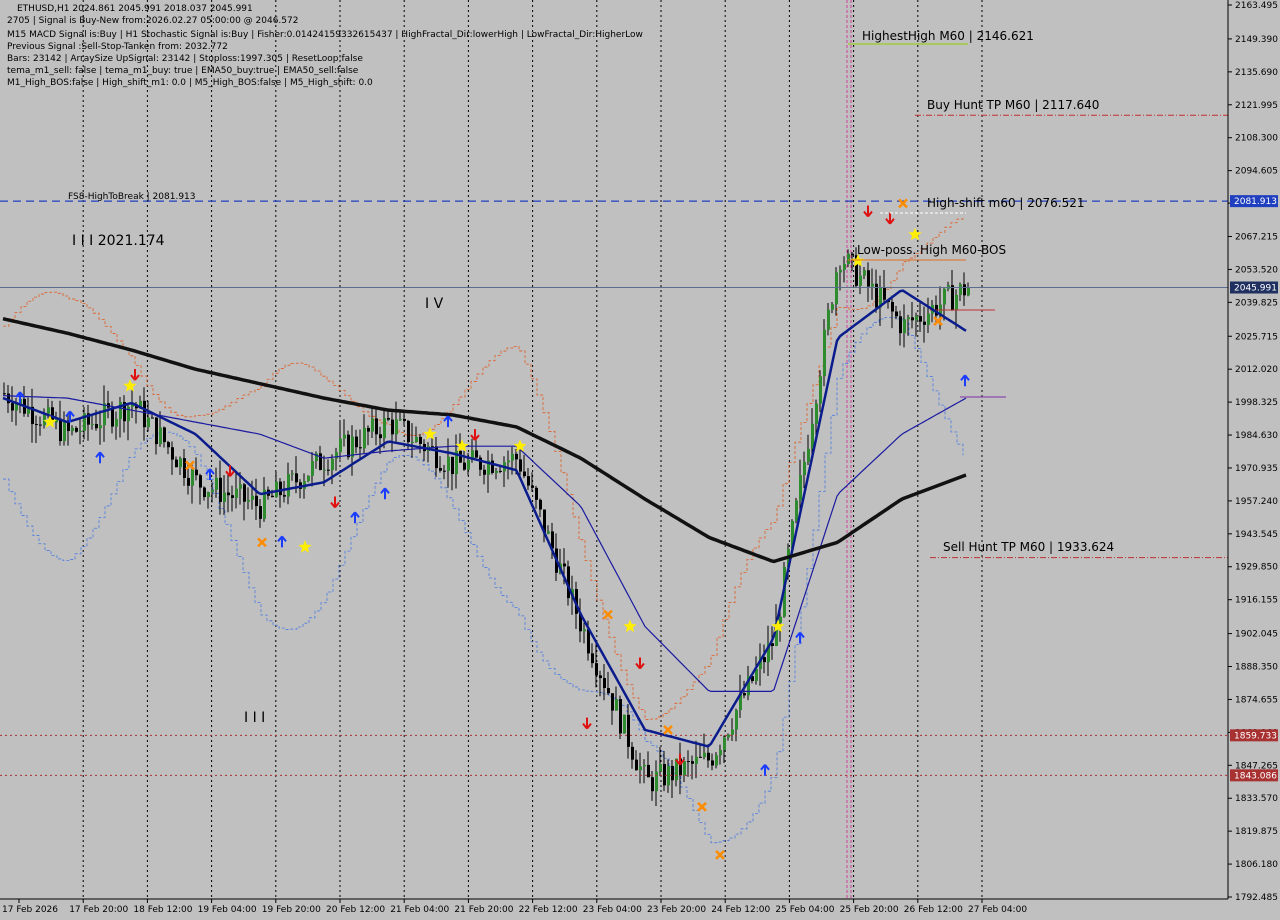 This screenshot has width=1280, height=920. Describe the element at coordinates (118, 241) in the screenshot. I see `wave-iii-price-label: I I I 2021.174` at that location.